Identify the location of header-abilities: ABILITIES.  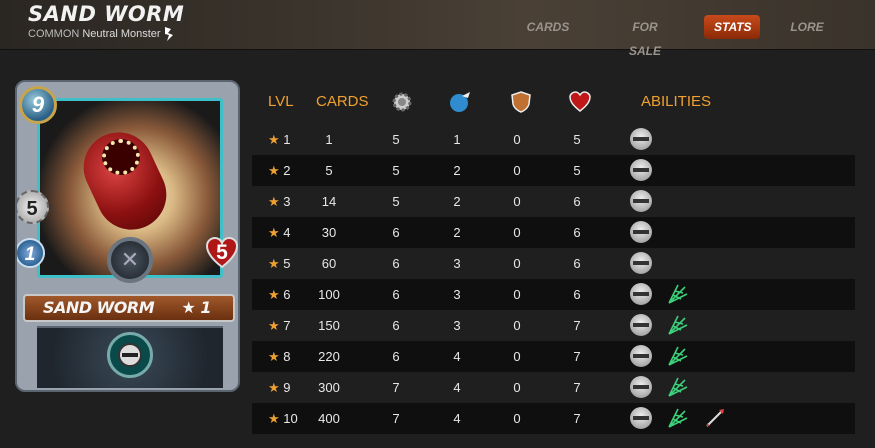
(676, 101).